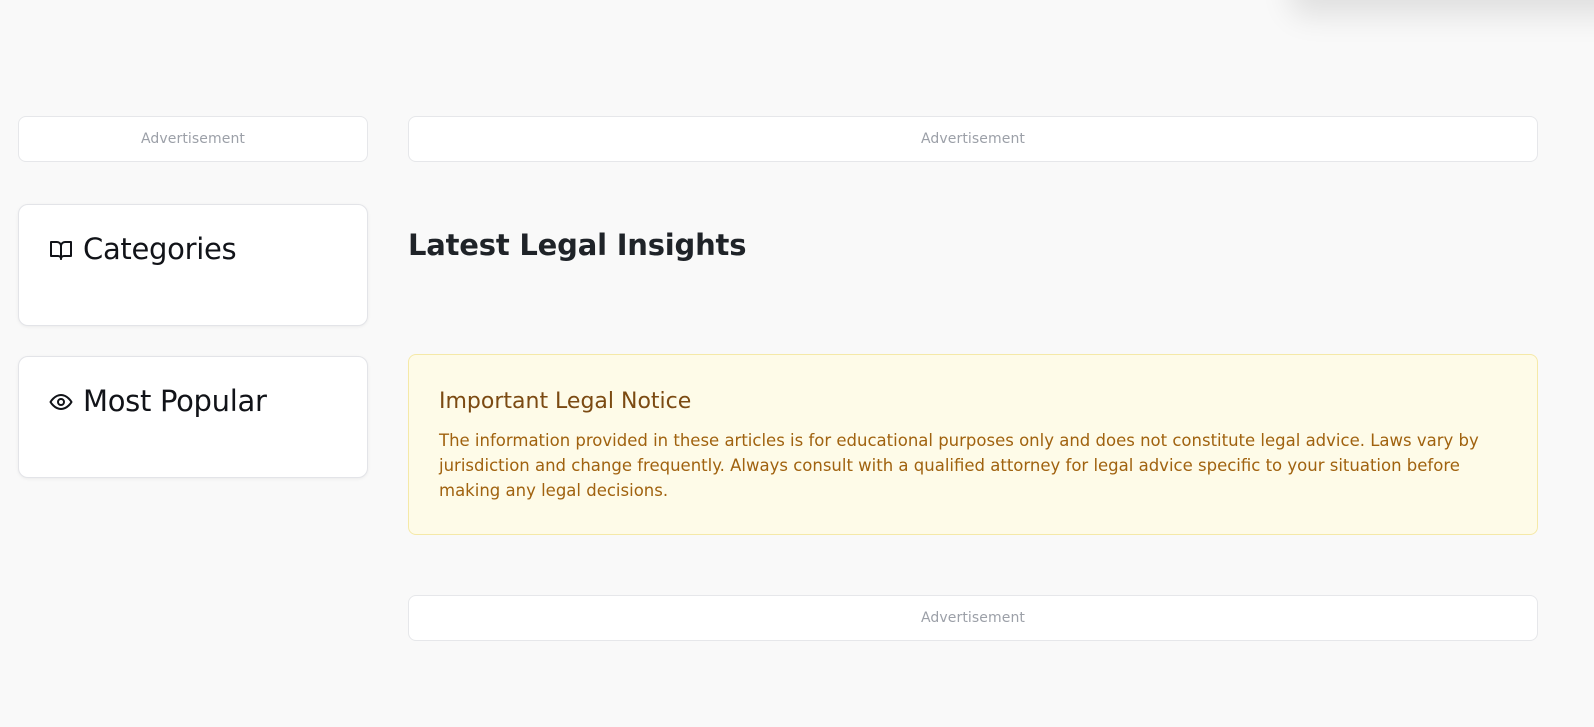  I want to click on sidebar-advertisement: Advertisement, so click(193, 139).